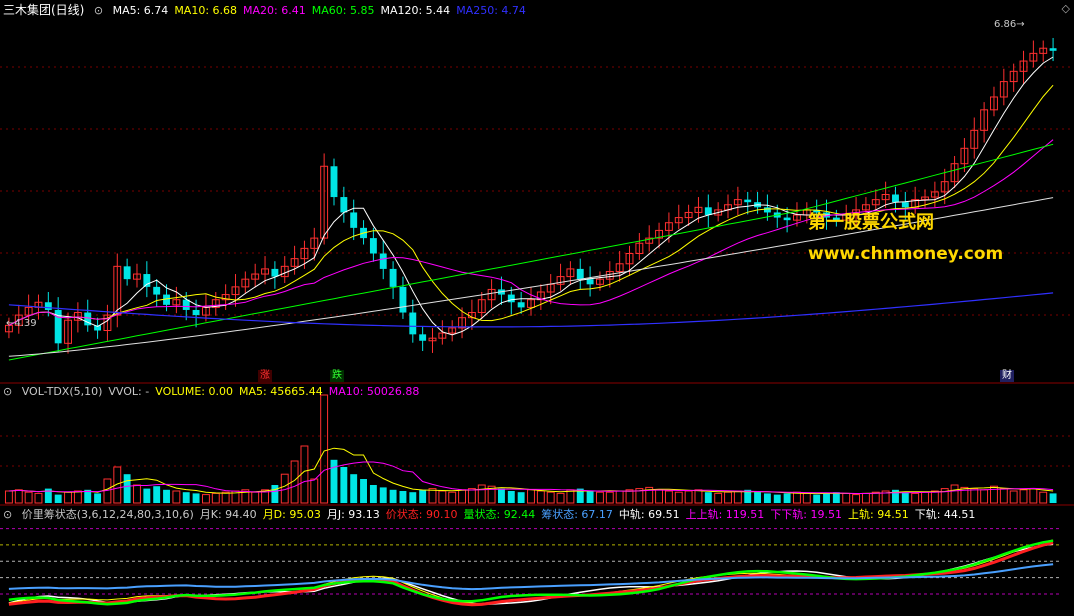 This screenshot has height=616, width=1074. I want to click on indicator-collapse-icon: ⊙, so click(7, 514).